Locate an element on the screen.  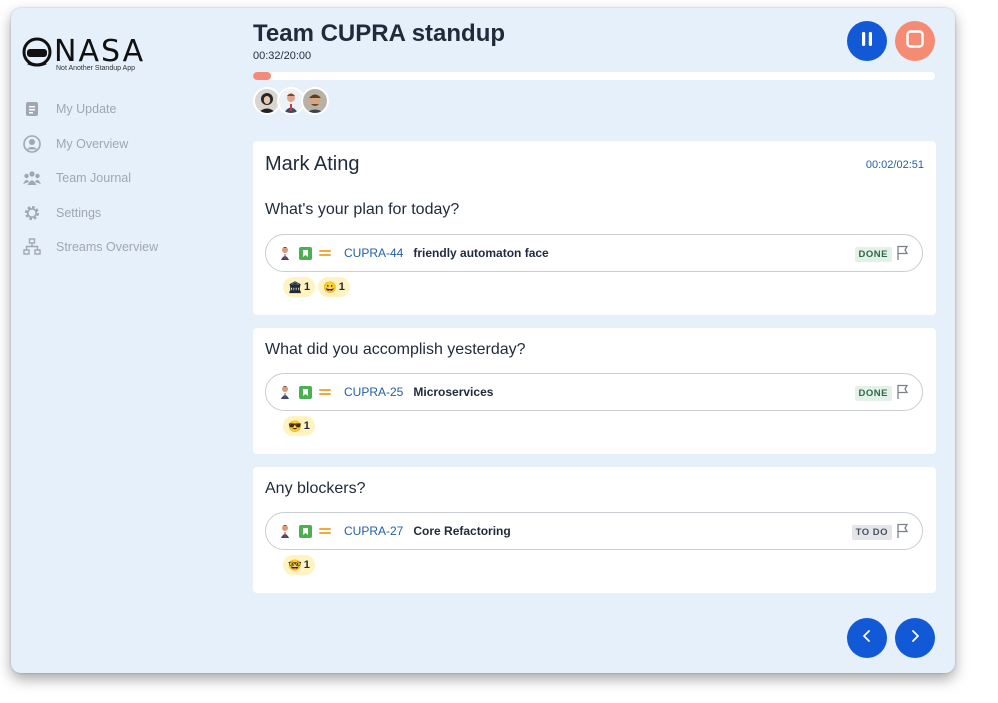
helmet-icon is located at coordinates (37, 52).